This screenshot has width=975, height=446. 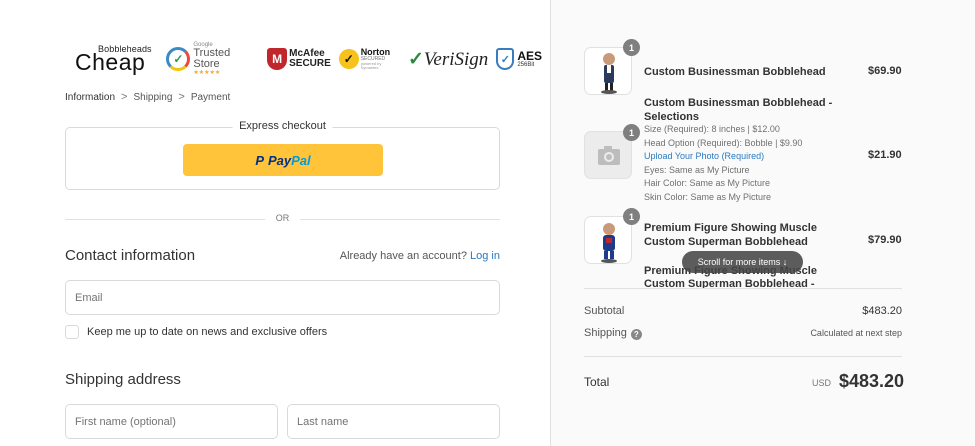 What do you see at coordinates (822, 383) in the screenshot?
I see `currency-code: USD` at bounding box center [822, 383].